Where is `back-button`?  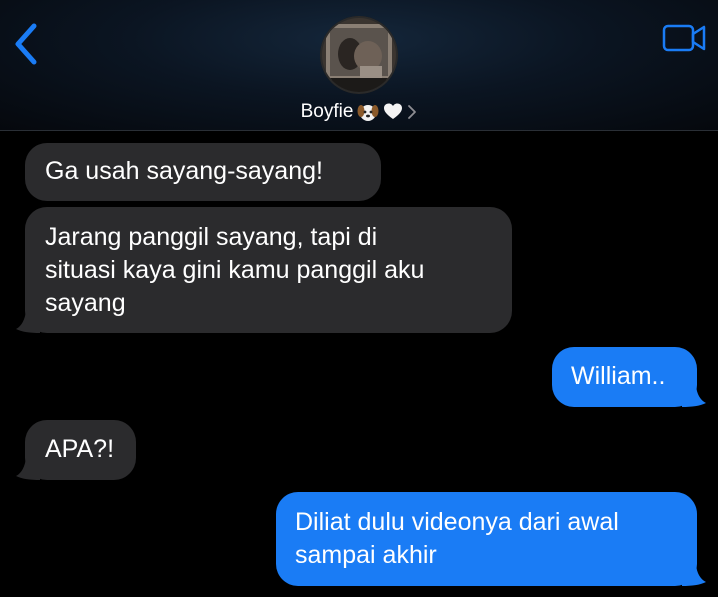
back-button is located at coordinates (28, 44).